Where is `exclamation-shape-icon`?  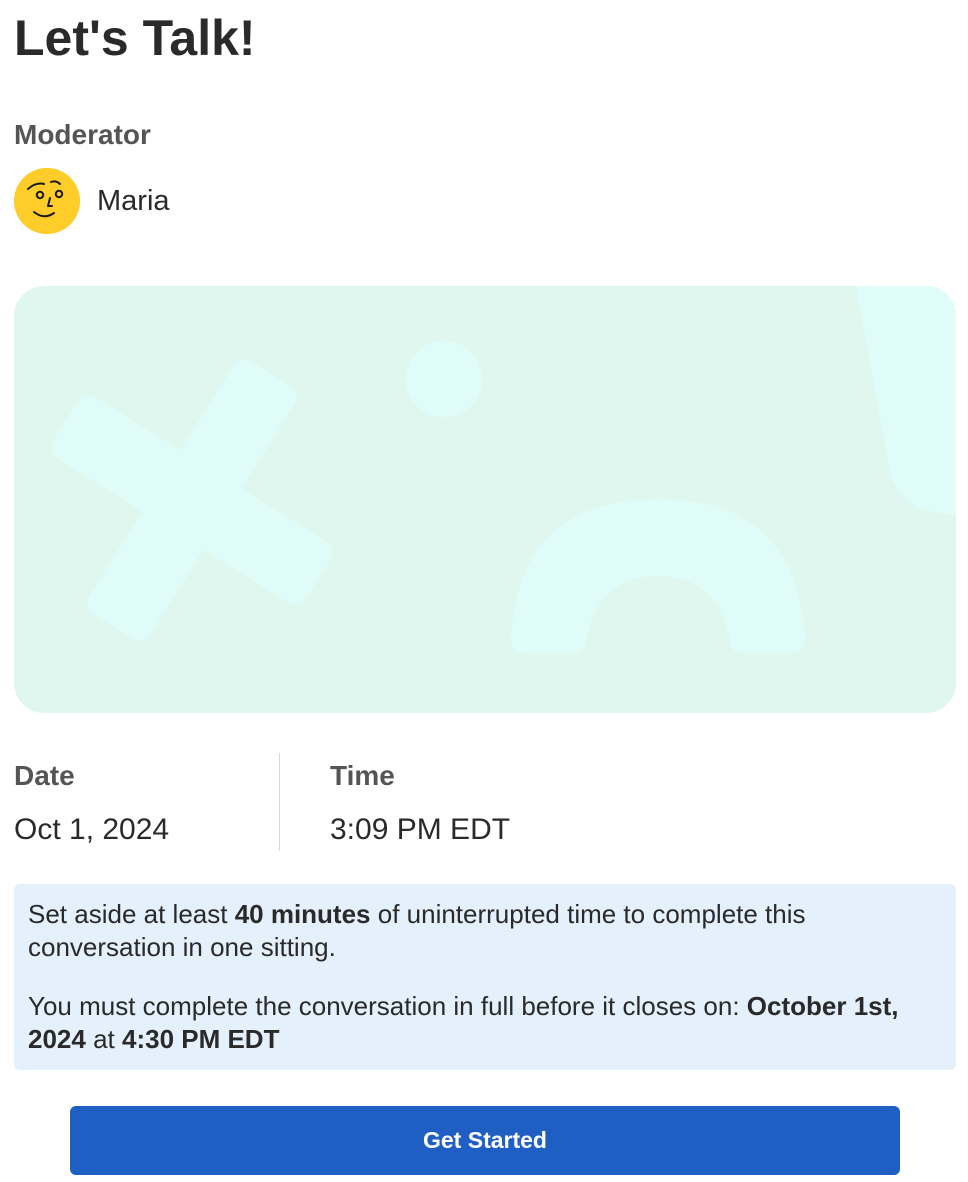 exclamation-shape-icon is located at coordinates (906, 400).